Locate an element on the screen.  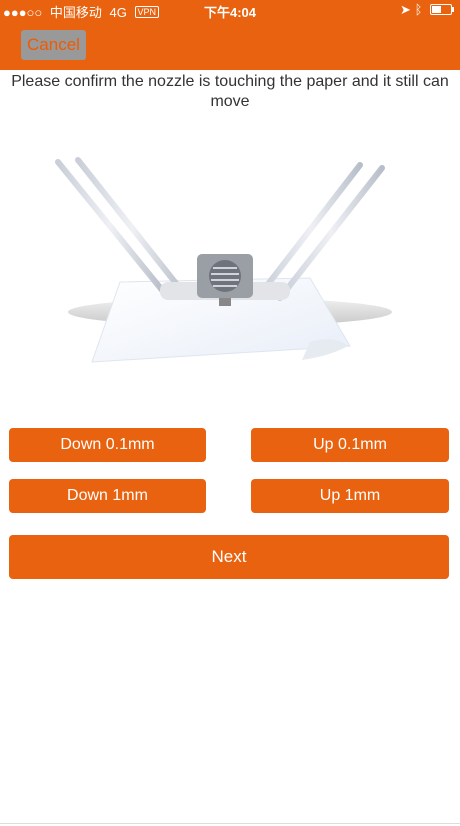
fan-icon is located at coordinates (225, 276).